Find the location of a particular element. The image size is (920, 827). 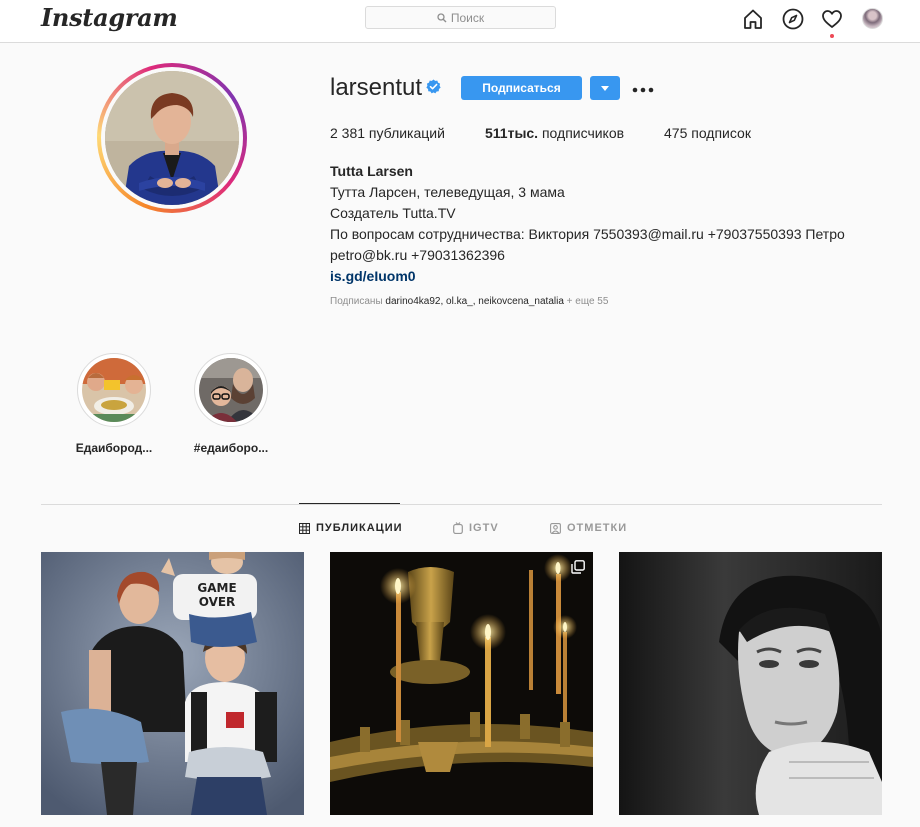

suggested-dropdown-button is located at coordinates (605, 88).